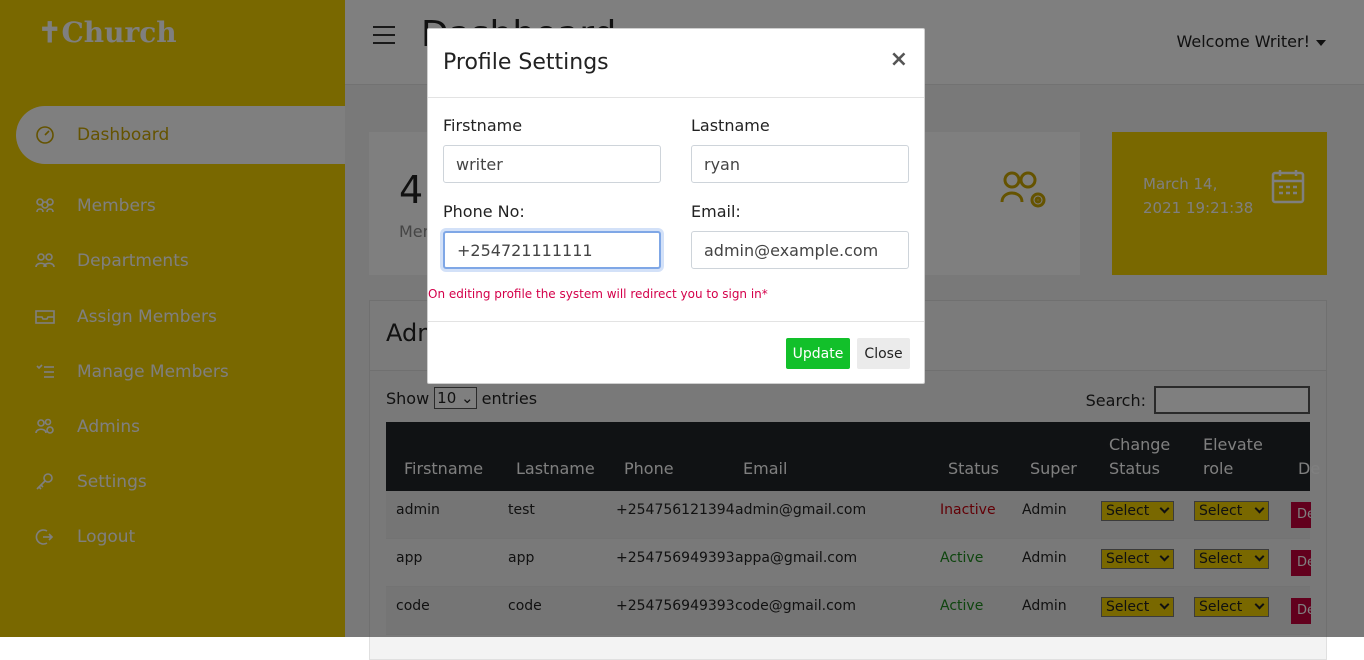 The height and width of the screenshot is (660, 1364). Describe the element at coordinates (716, 211) in the screenshot. I see `email-label: Email:` at that location.